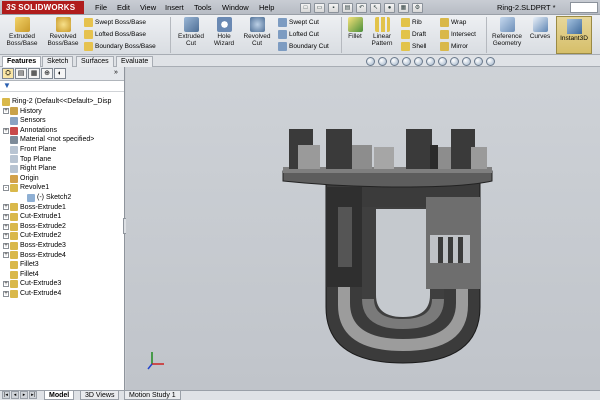  What do you see at coordinates (375, 7) in the screenshot?
I see `select-arrow-icon: ↖` at bounding box center [375, 7].